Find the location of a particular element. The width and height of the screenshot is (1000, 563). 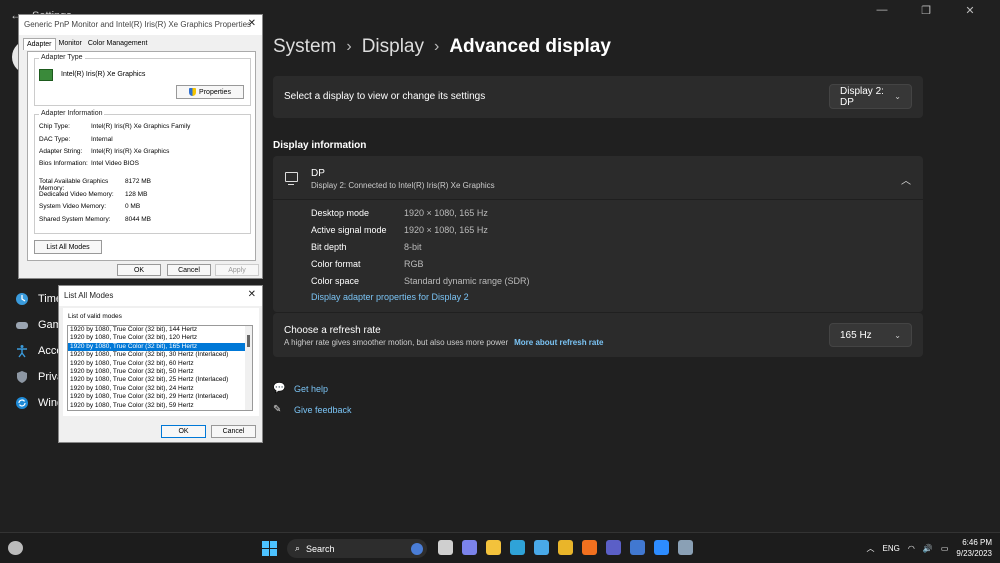

task-view-icon is located at coordinates (445, 547).